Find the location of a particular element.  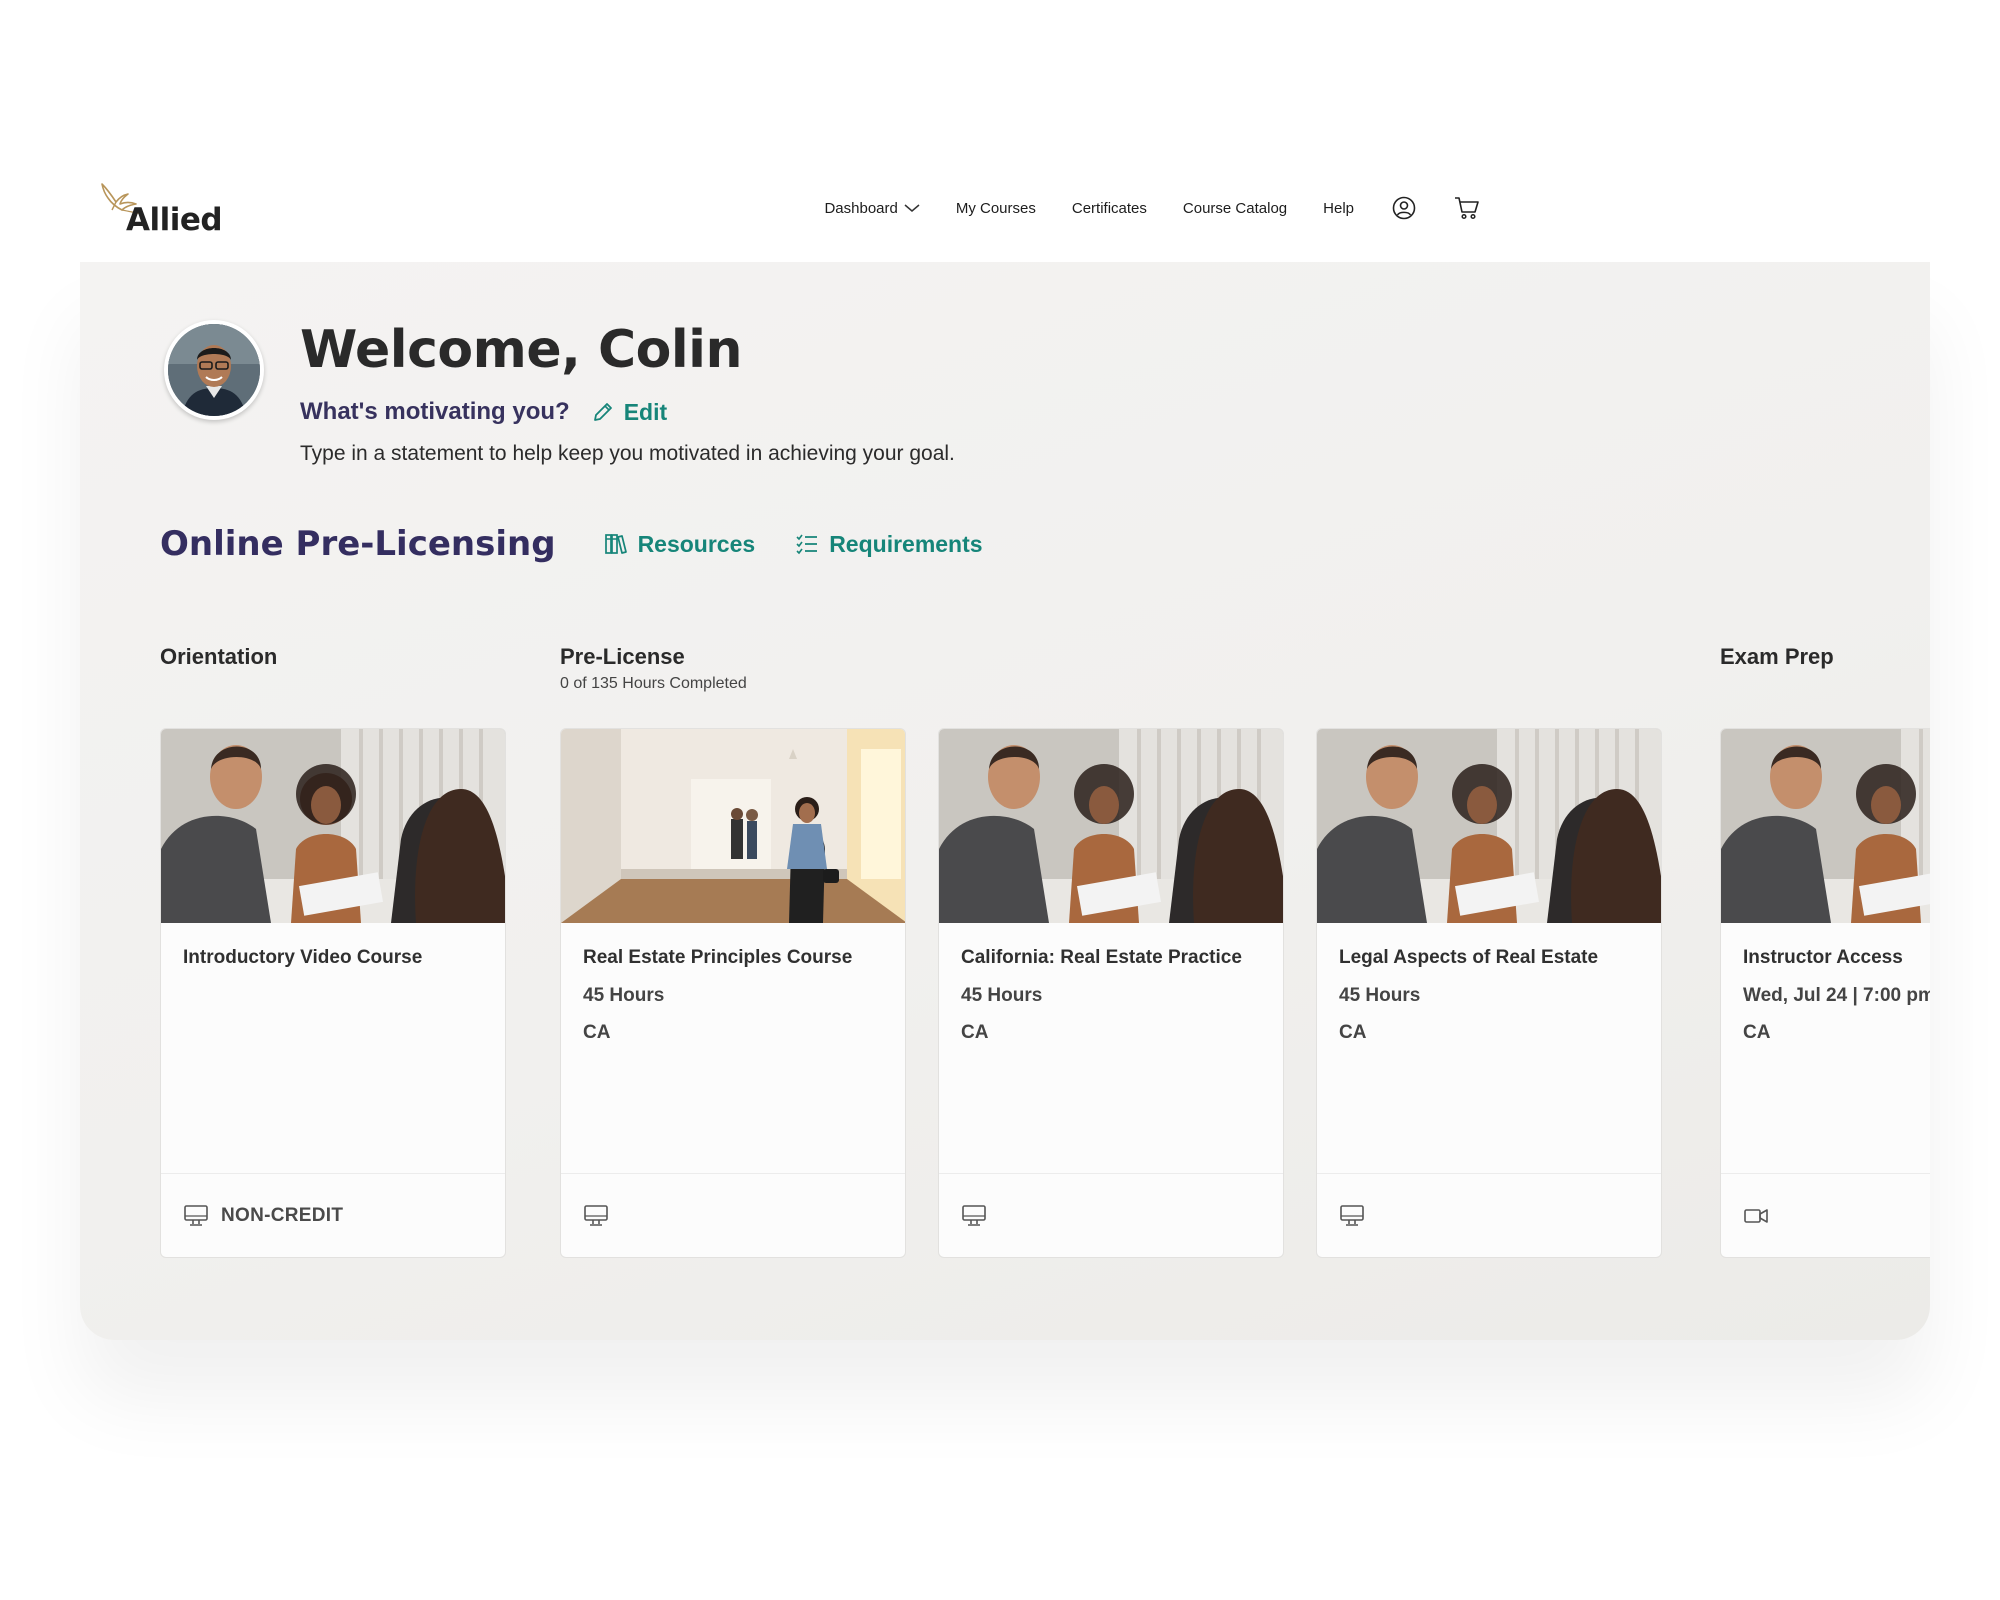

nav-help: Help is located at coordinates (1338, 208).